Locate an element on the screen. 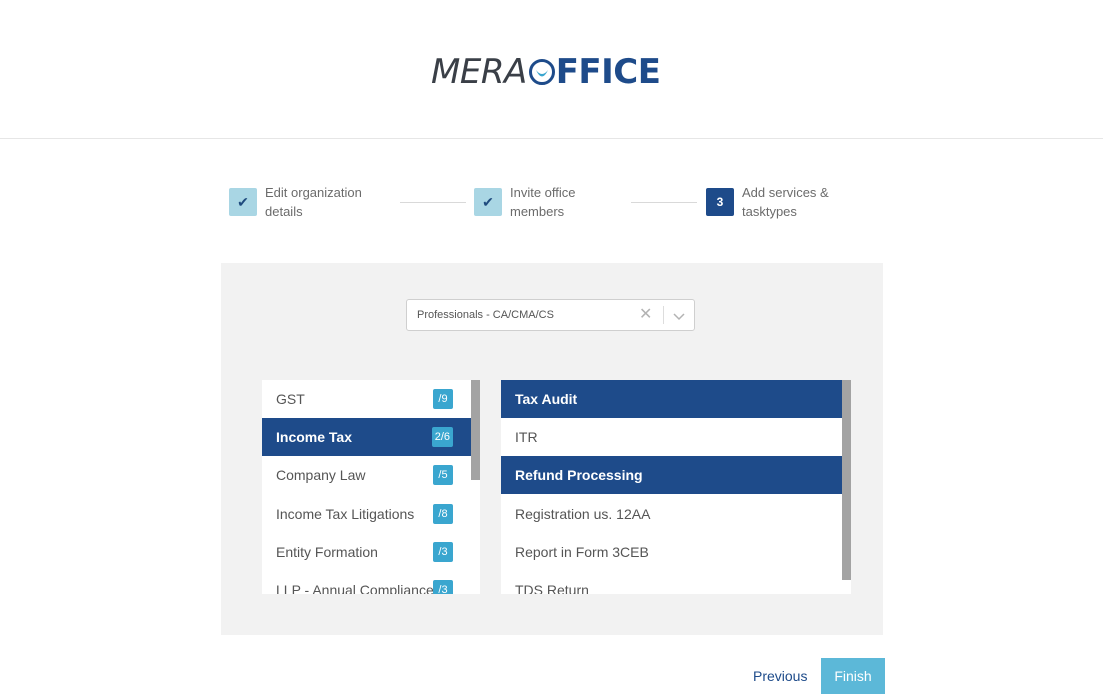 This screenshot has width=1103, height=694. logo-text-office: FFICE is located at coordinates (608, 72).